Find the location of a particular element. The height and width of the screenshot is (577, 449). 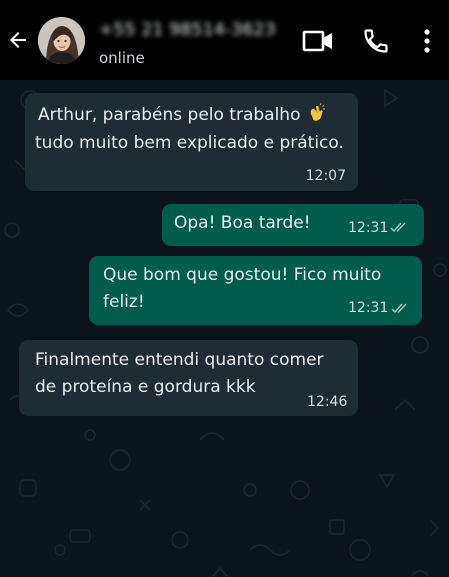

contact-status: online is located at coordinates (122, 58).